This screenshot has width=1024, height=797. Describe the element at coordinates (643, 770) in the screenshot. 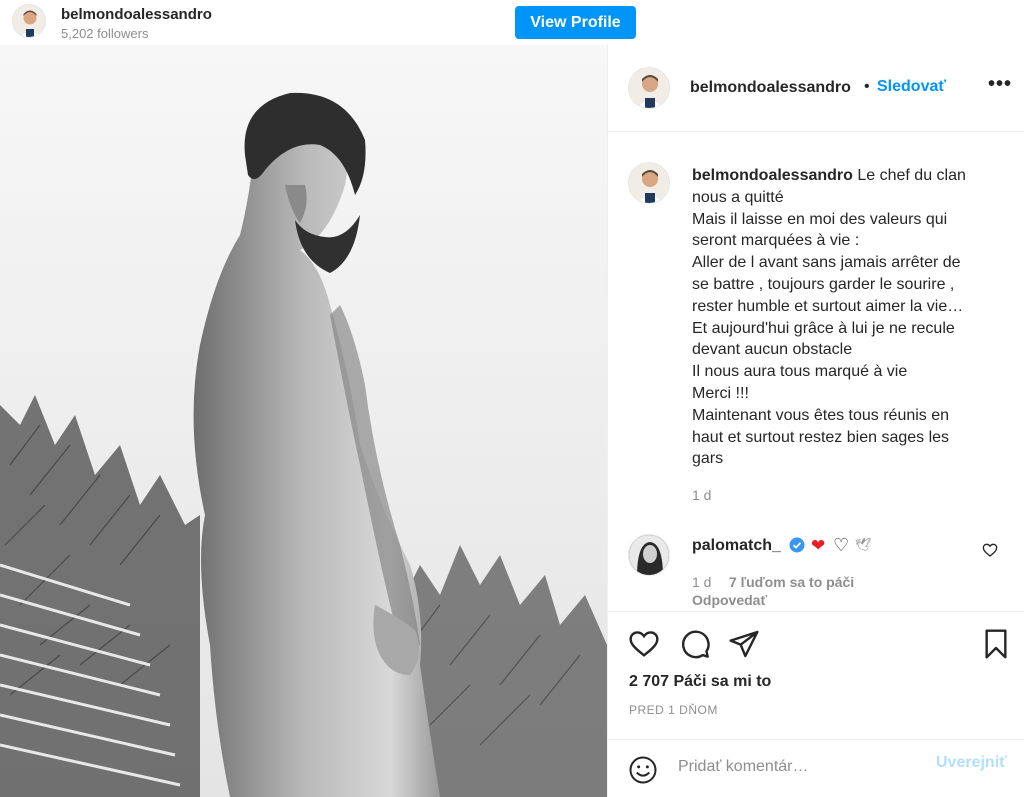

I see `emoji-icon` at that location.